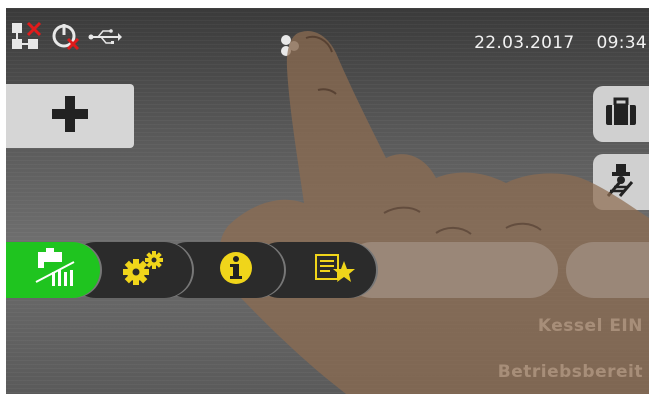 The height and width of the screenshot is (394, 649). I want to click on chimney-sweep-button, so click(621, 182).